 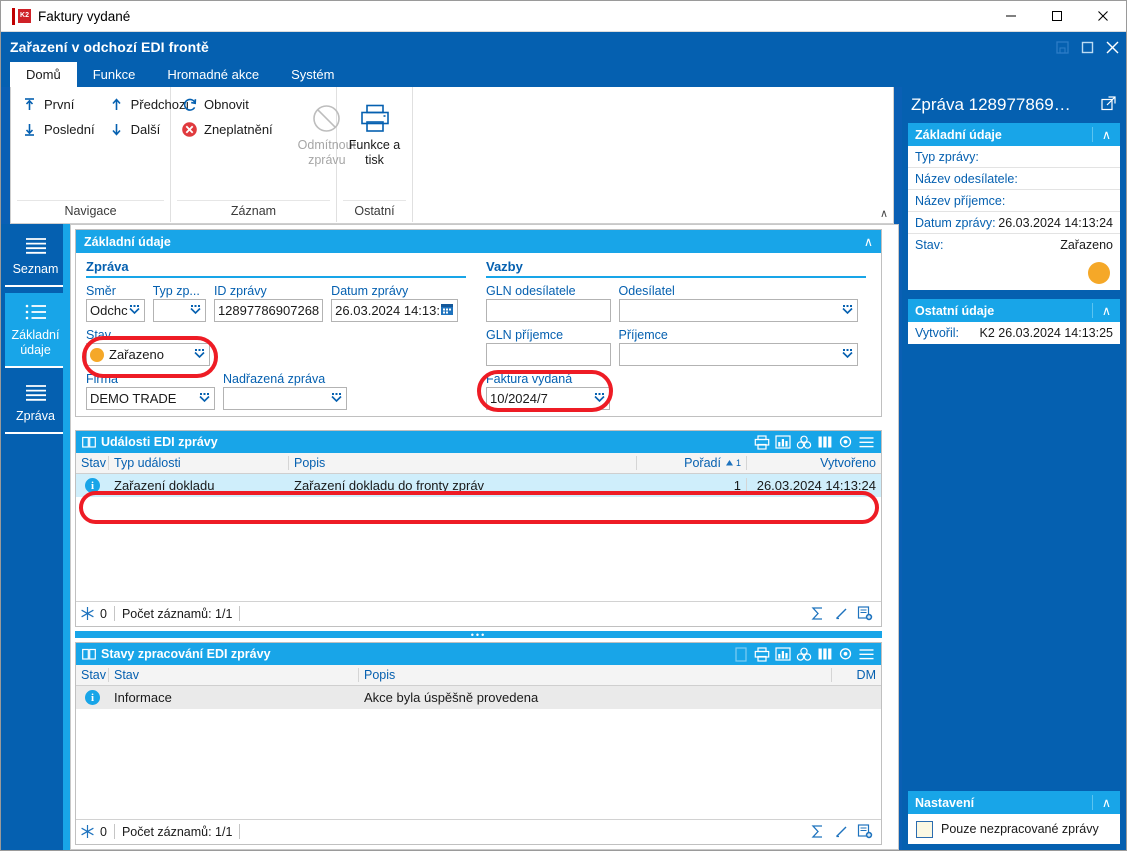 I want to click on row-description-cell: Zařazení dokladu do fronty zpráv, so click(x=389, y=485).